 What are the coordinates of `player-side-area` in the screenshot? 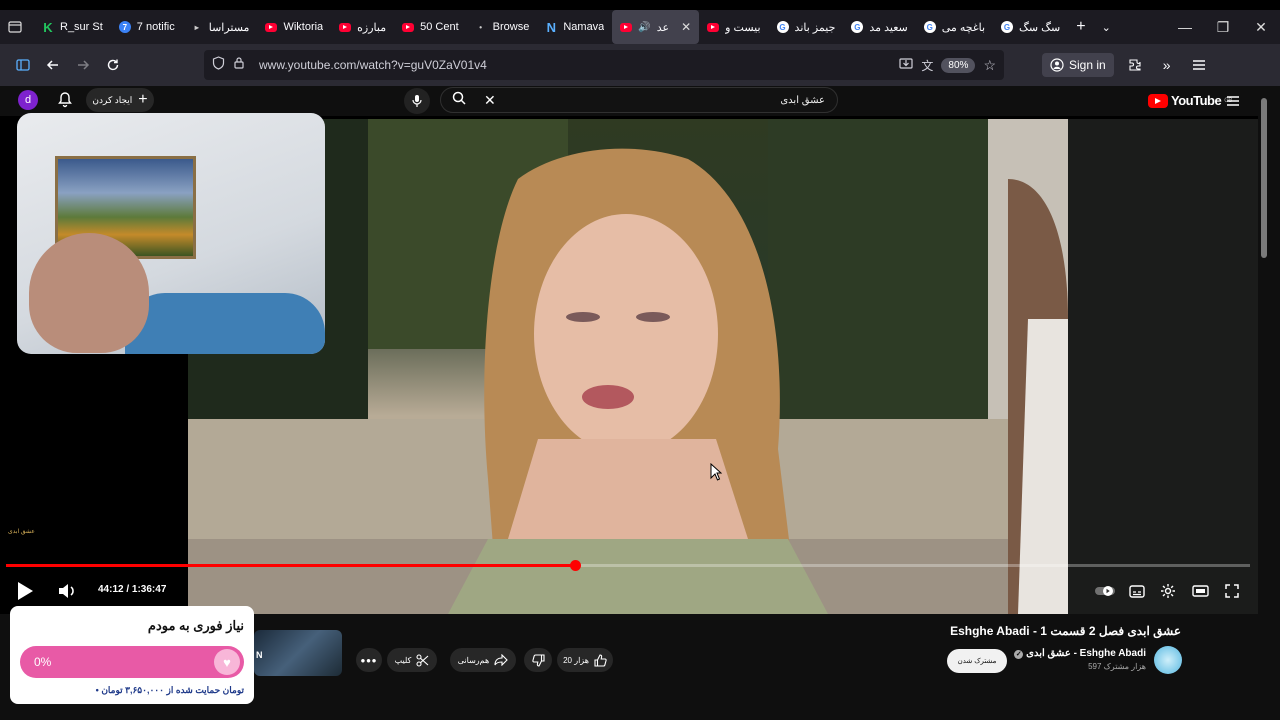 It's located at (1163, 366).